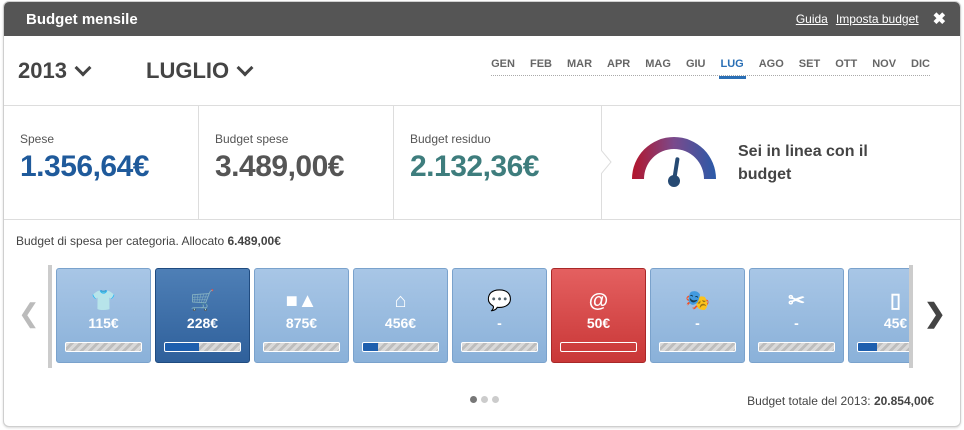 Image resolution: width=964 pixels, height=430 pixels. I want to click on budget-status: Sei in linea con il budget, so click(780, 162).